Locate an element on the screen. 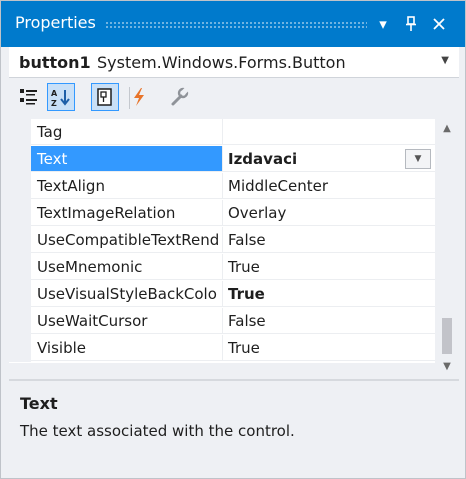 Image resolution: width=466 pixels, height=479 pixels. property-row: TextImageRelation Overlay is located at coordinates (222, 213).